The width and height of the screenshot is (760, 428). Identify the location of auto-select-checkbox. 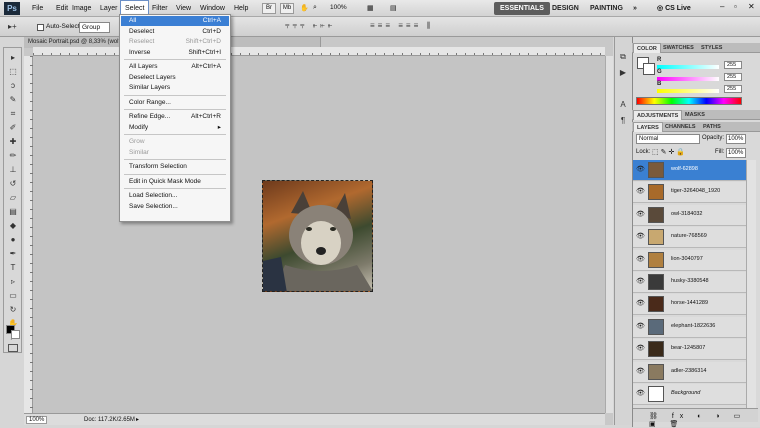
(40, 27).